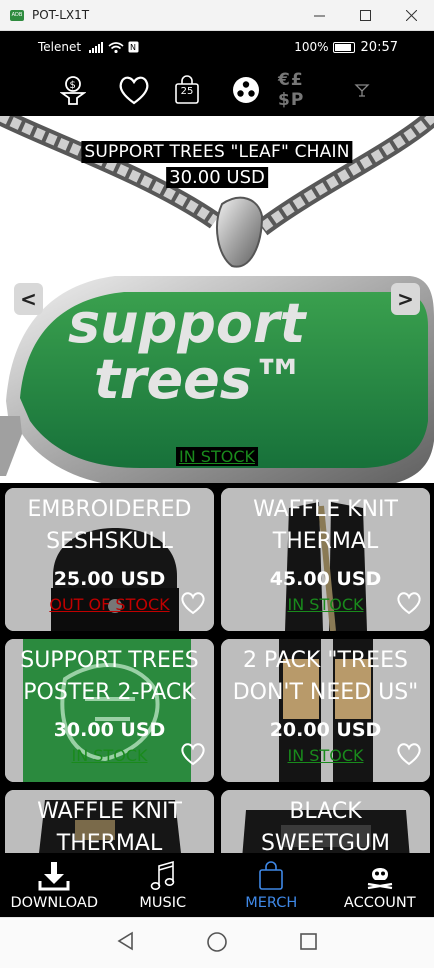  What do you see at coordinates (116, 47) in the screenshot?
I see `wifi-icon` at bounding box center [116, 47].